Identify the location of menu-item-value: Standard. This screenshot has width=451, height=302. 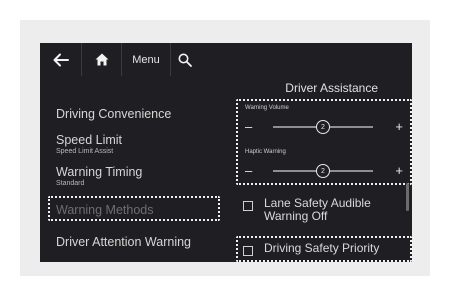
(70, 183).